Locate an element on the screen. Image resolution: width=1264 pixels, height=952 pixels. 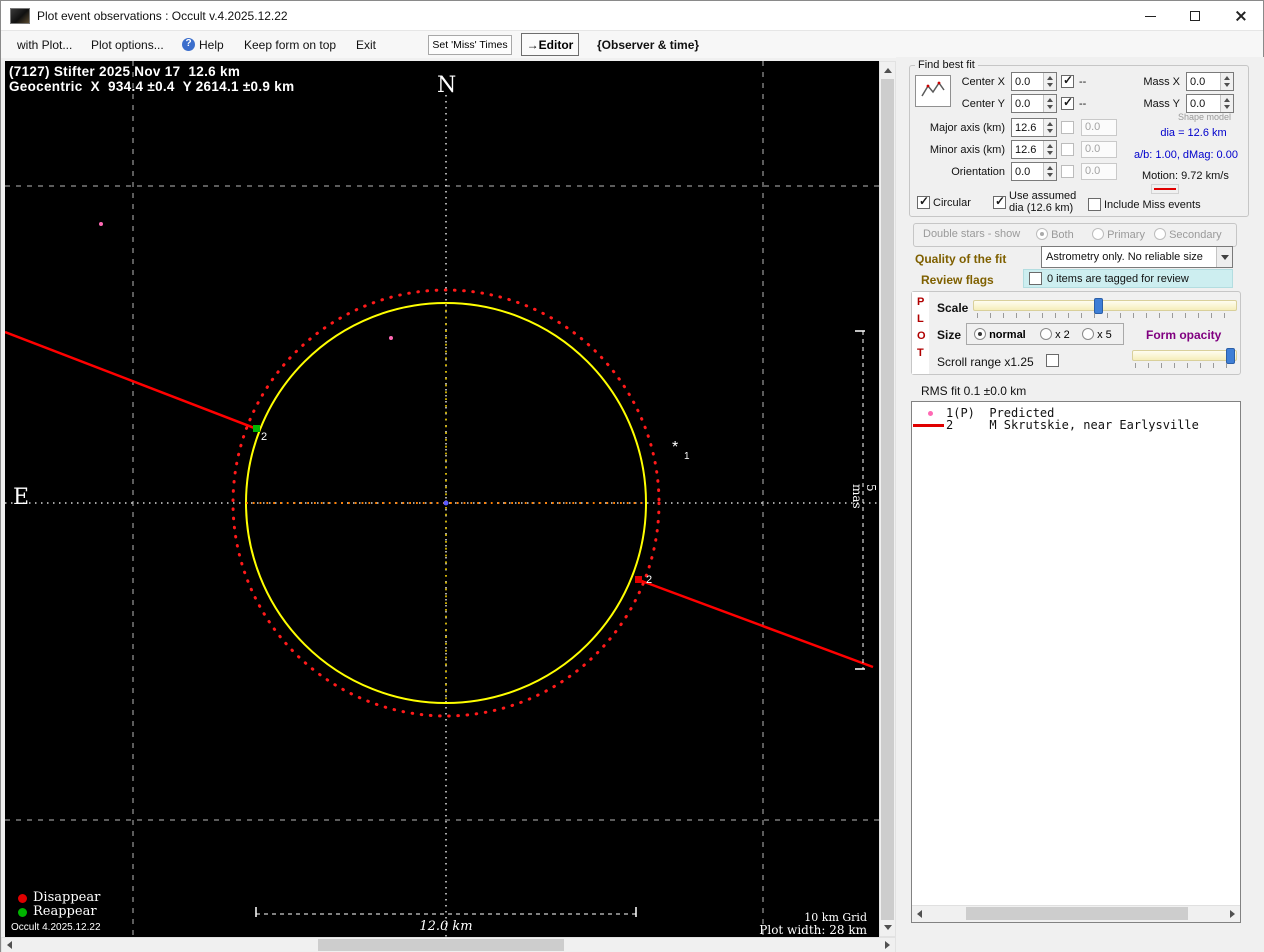
option-secondary-label: Secondary is located at coordinates (1195, 235).